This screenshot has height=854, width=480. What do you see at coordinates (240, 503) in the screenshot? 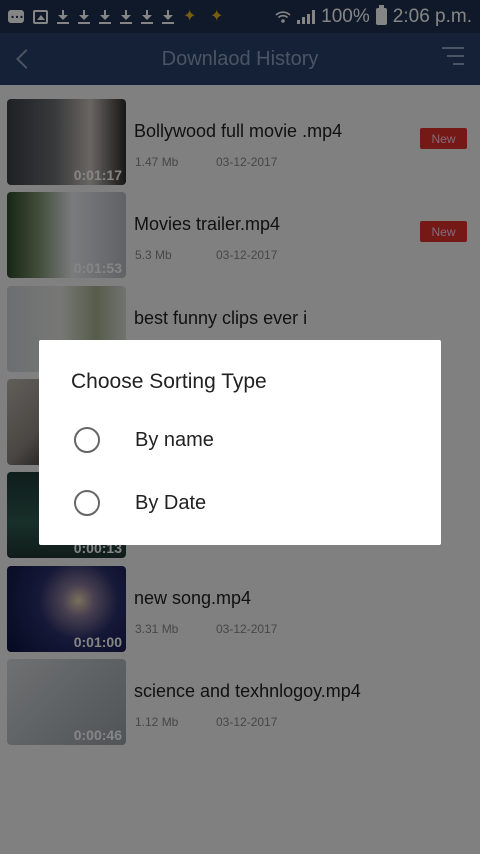
I see `sort-option-by-date: By Date` at bounding box center [240, 503].